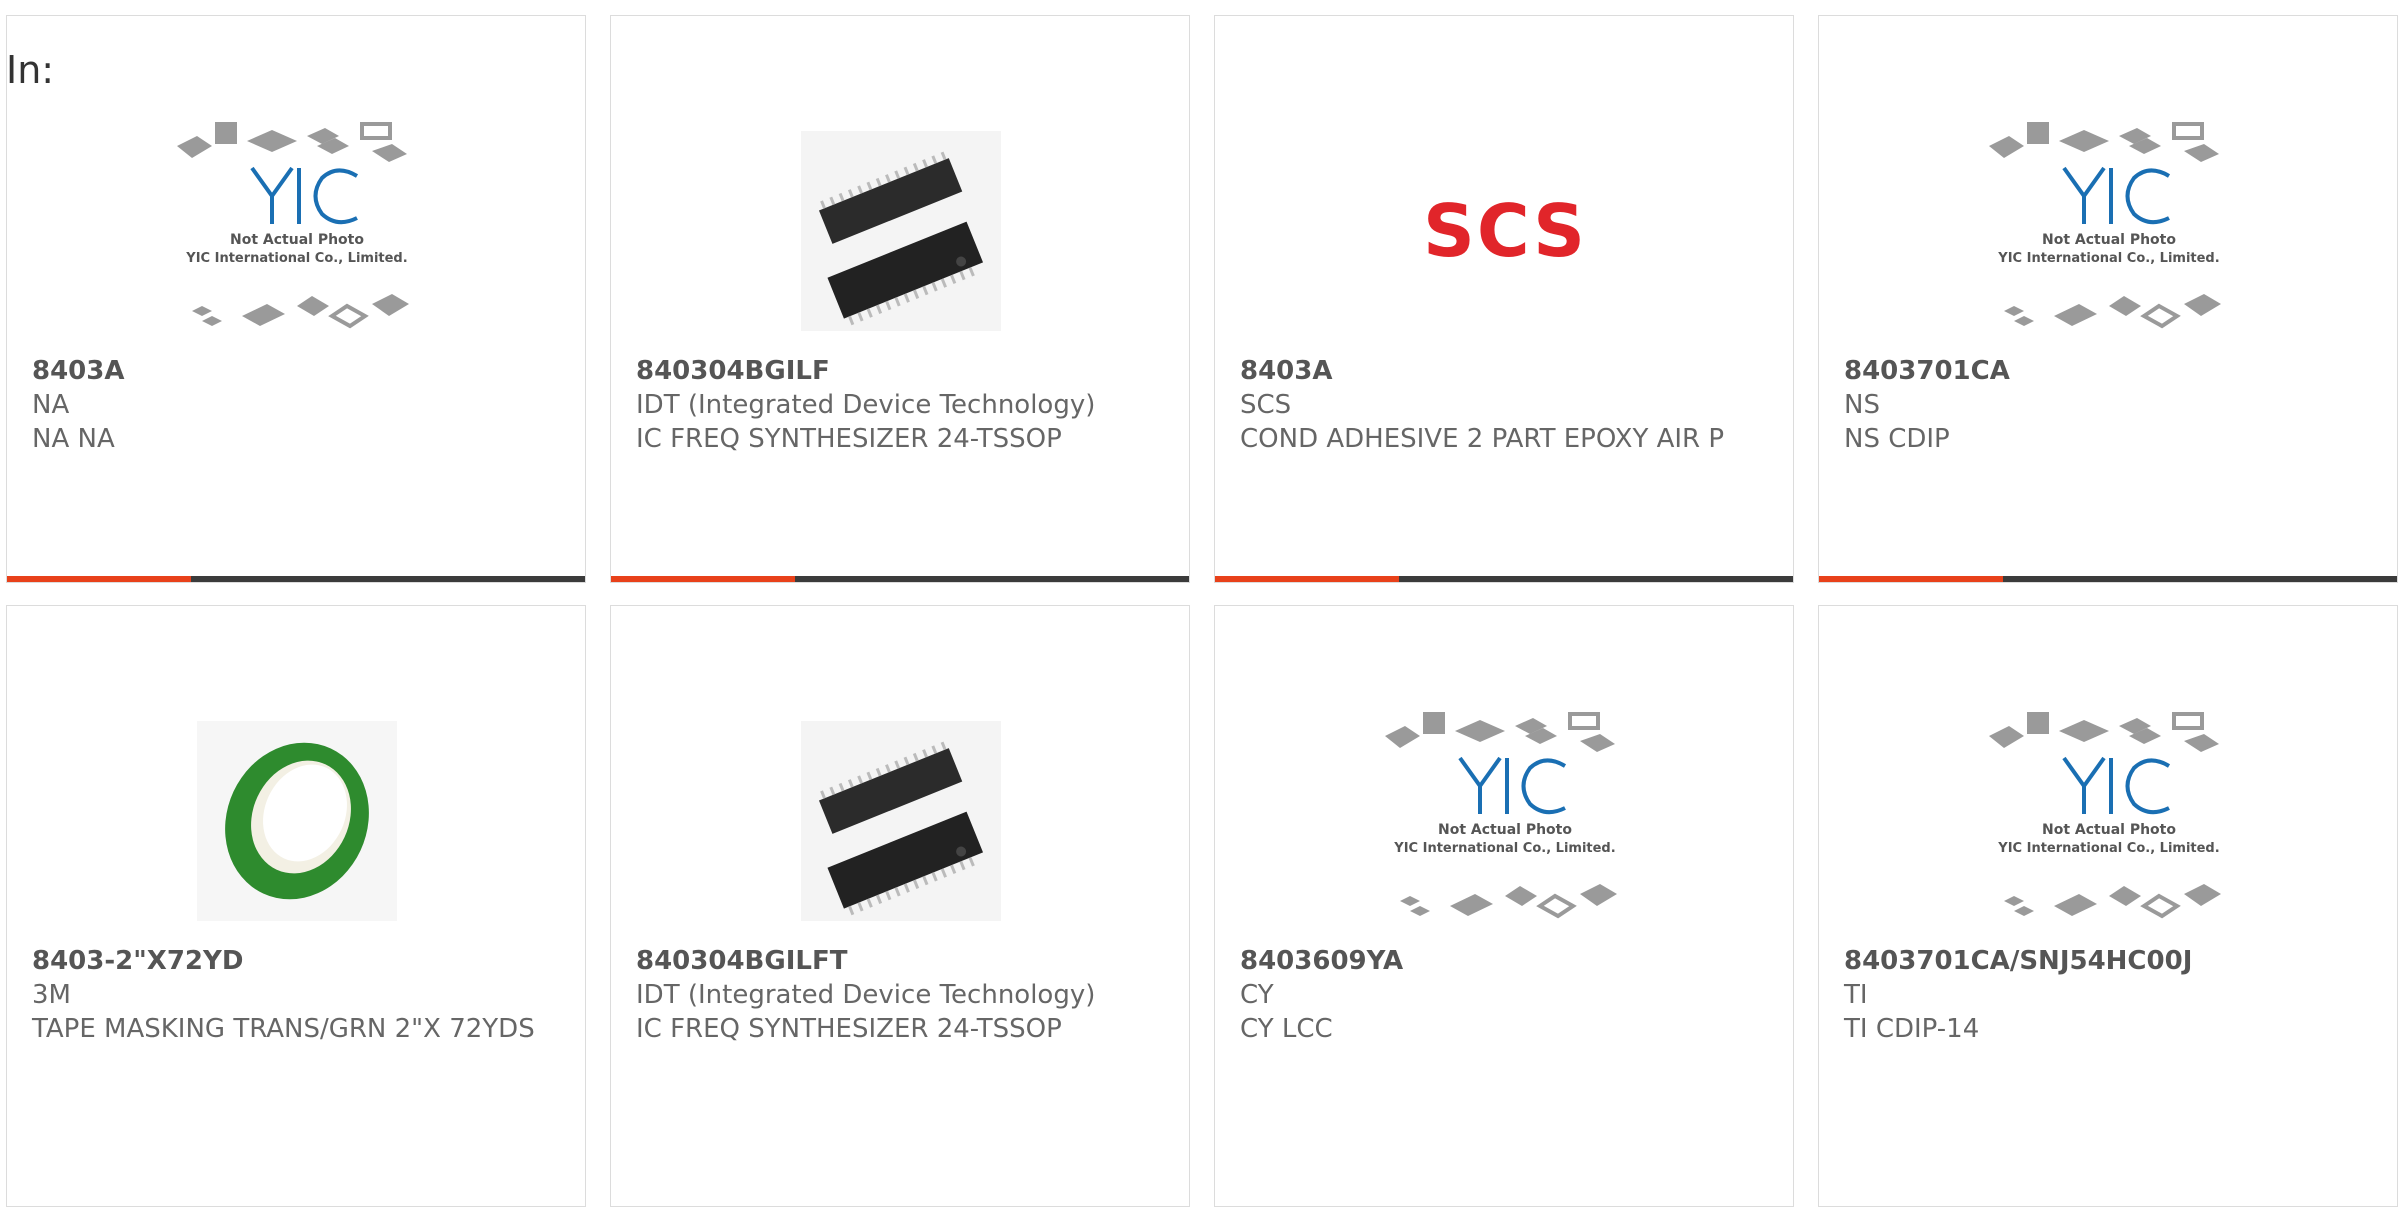  Describe the element at coordinates (73, 439) in the screenshot. I see `description: NA NA` at that location.